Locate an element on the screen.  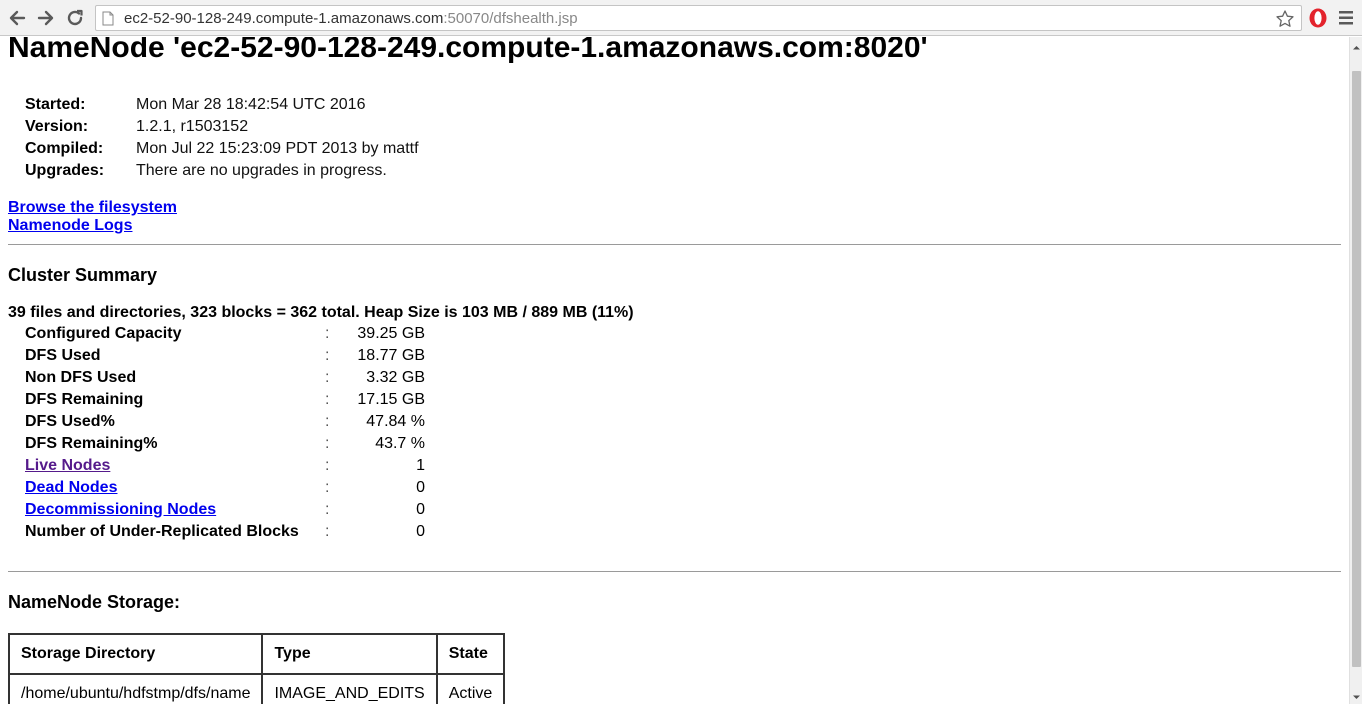
storage-state-cell: Active is located at coordinates (470, 688).